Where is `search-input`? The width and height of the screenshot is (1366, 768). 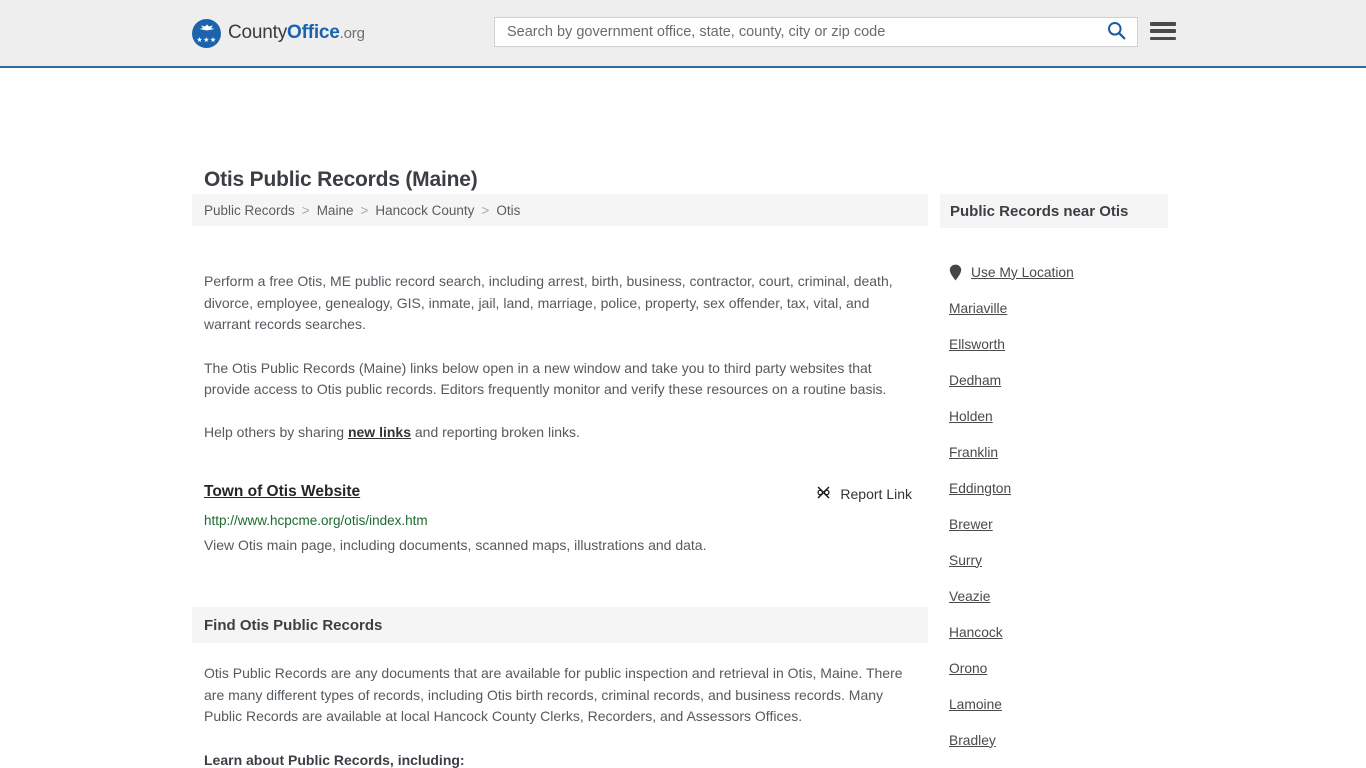
search-input is located at coordinates (795, 32).